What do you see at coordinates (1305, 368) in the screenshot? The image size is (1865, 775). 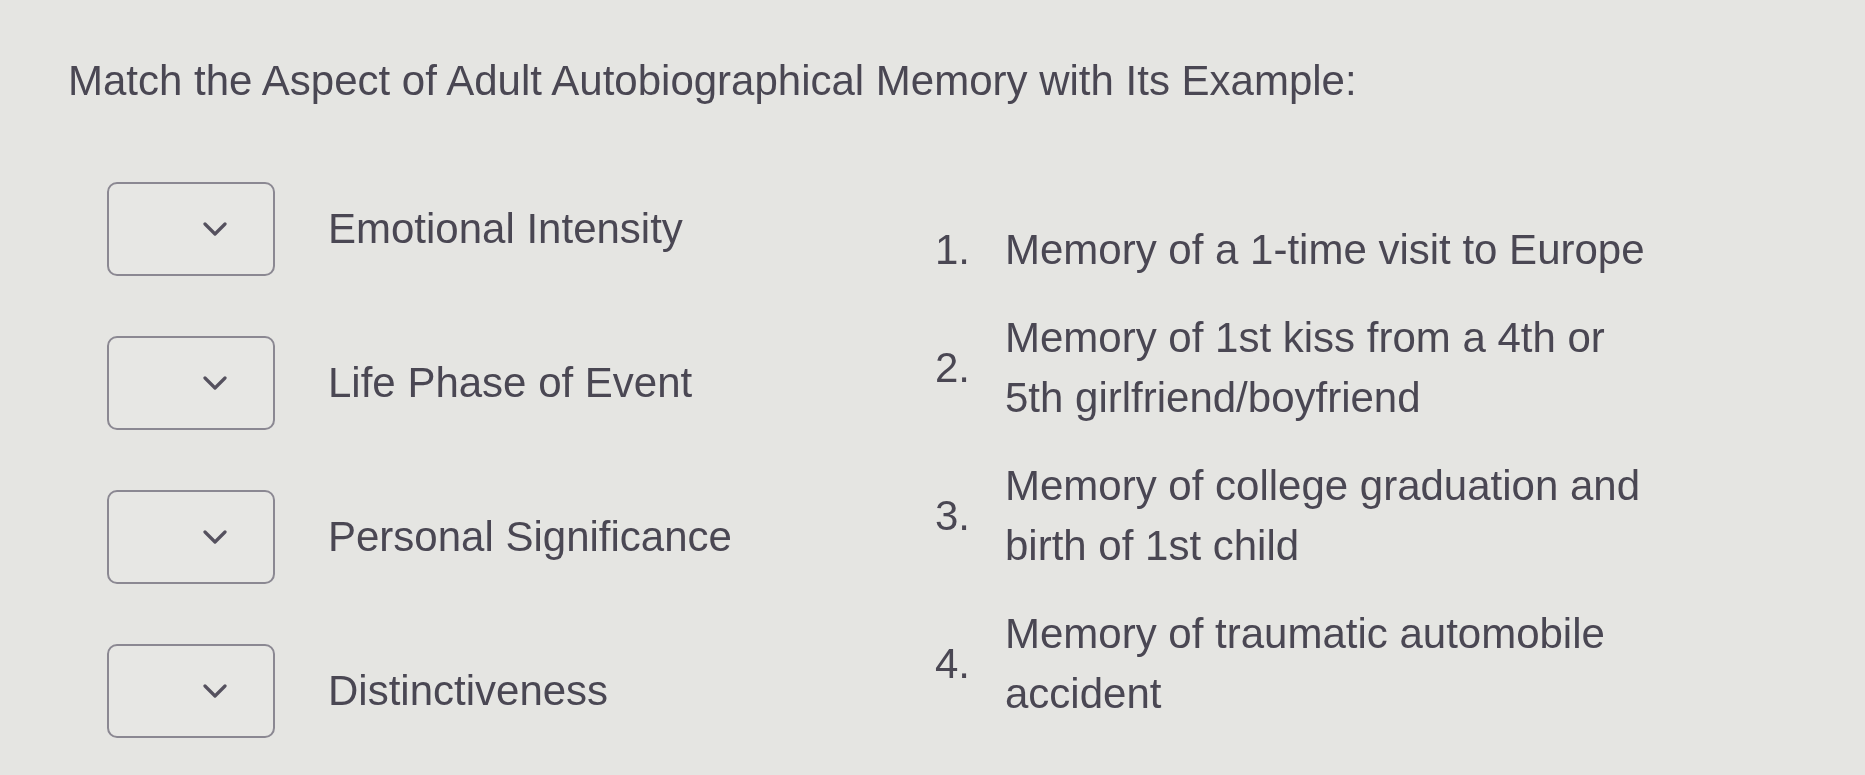 I see `example-text: Memory of 1st kiss from a 4th or 5th girlfriend/boyfriend` at bounding box center [1305, 368].